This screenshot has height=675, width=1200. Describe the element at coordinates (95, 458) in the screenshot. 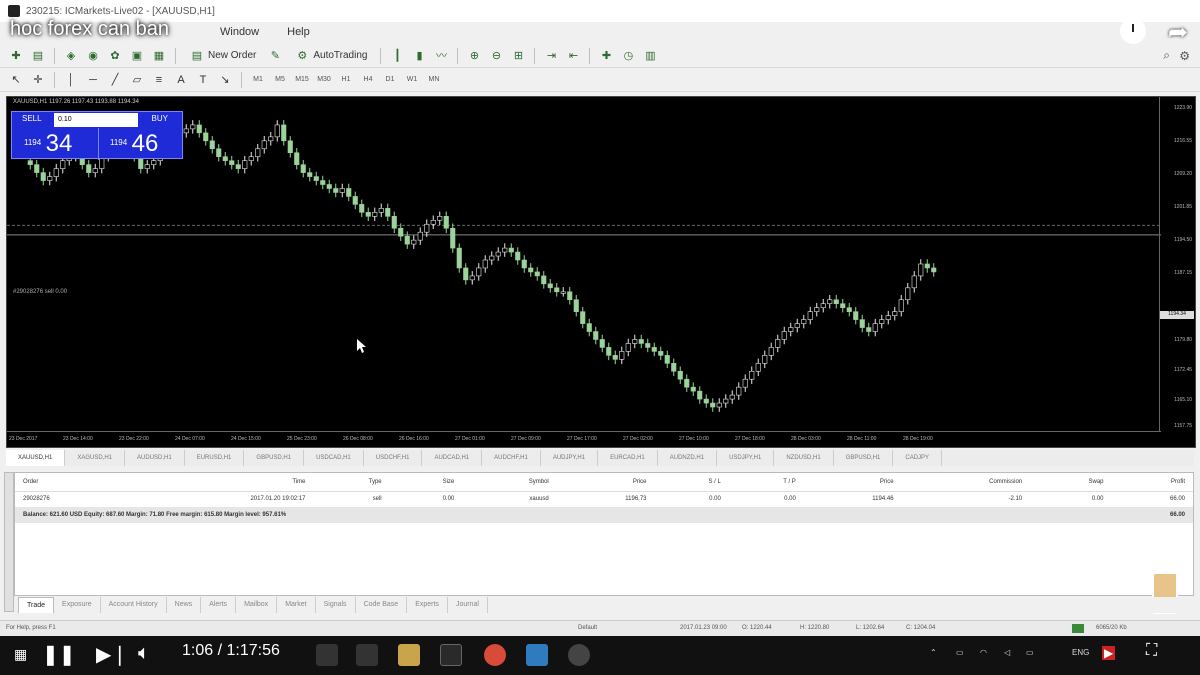

I see `chart-tab: XAGUSD,H1` at that location.